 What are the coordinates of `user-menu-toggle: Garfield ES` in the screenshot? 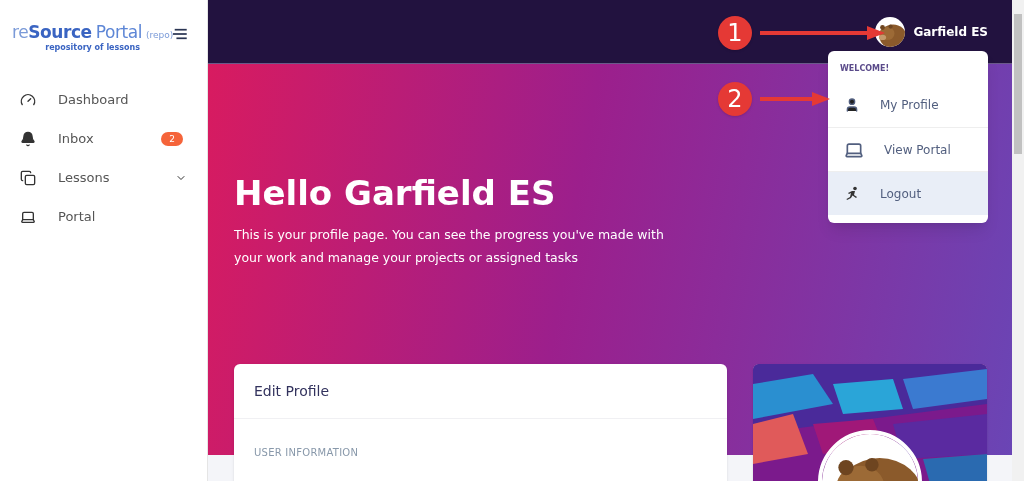 It's located at (931, 31).